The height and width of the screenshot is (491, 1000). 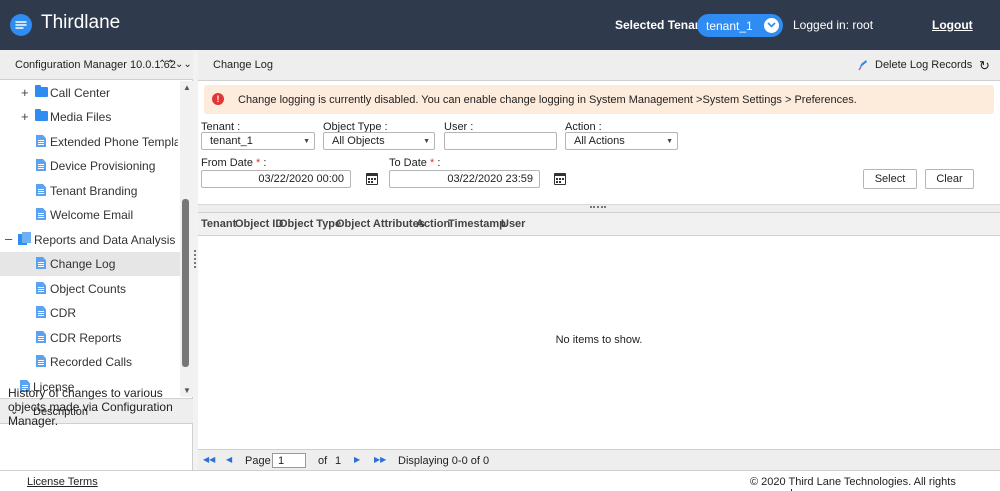 What do you see at coordinates (358, 141) in the screenshot?
I see `object-type-value: All Objects` at bounding box center [358, 141].